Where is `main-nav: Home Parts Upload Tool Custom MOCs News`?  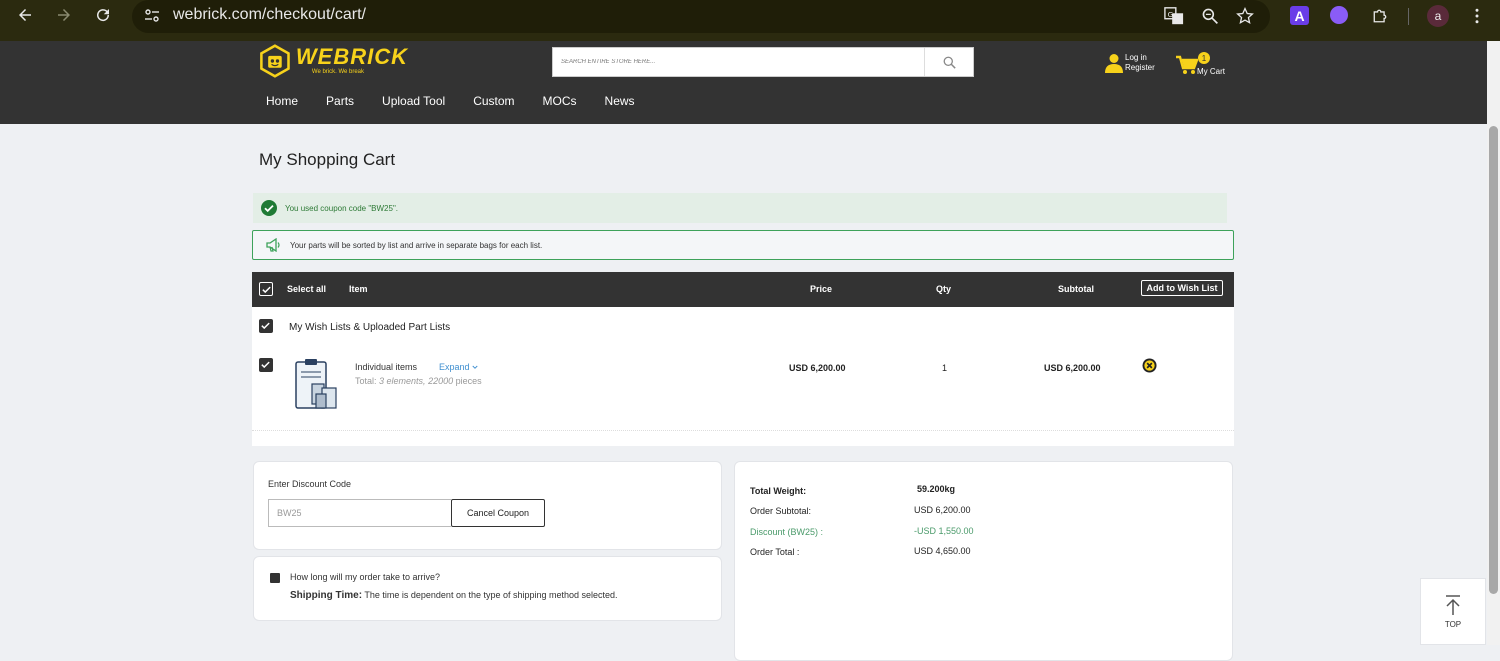
main-nav: Home Parts Upload Tool Custom MOCs News is located at coordinates (450, 101).